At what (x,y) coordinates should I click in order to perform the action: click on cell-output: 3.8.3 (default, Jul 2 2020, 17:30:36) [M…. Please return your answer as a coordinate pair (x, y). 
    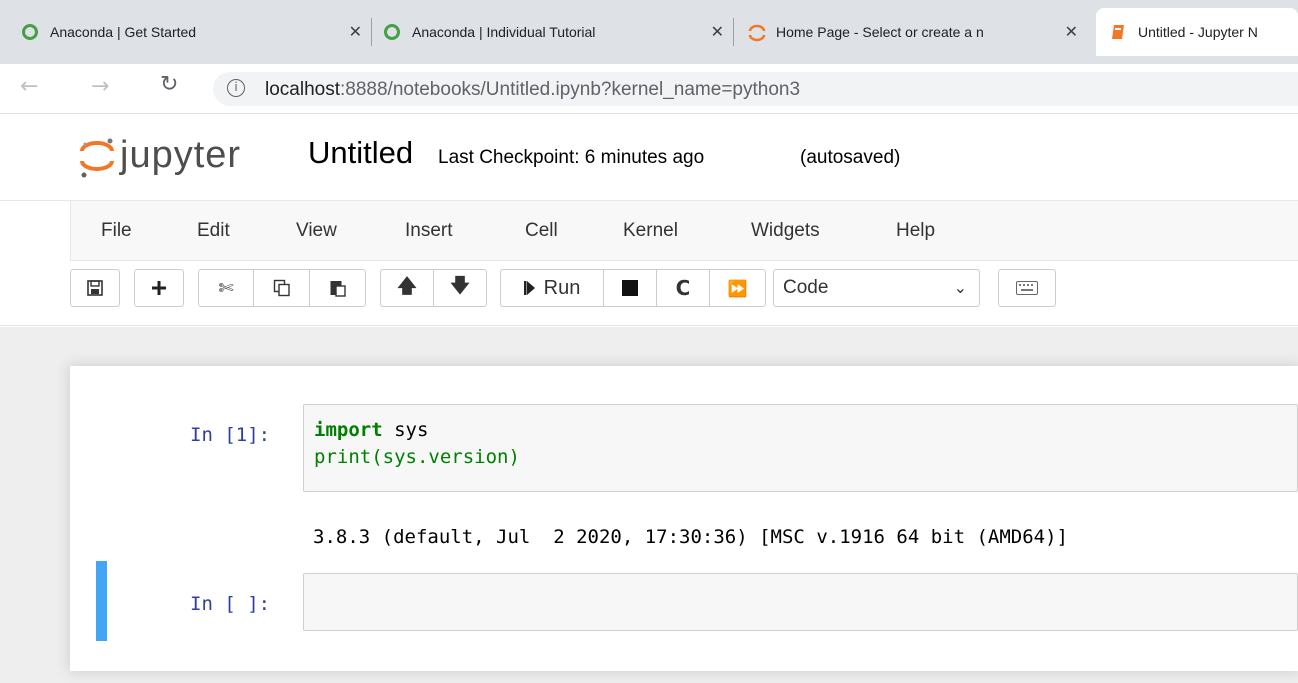
    Looking at the image, I should click on (690, 537).